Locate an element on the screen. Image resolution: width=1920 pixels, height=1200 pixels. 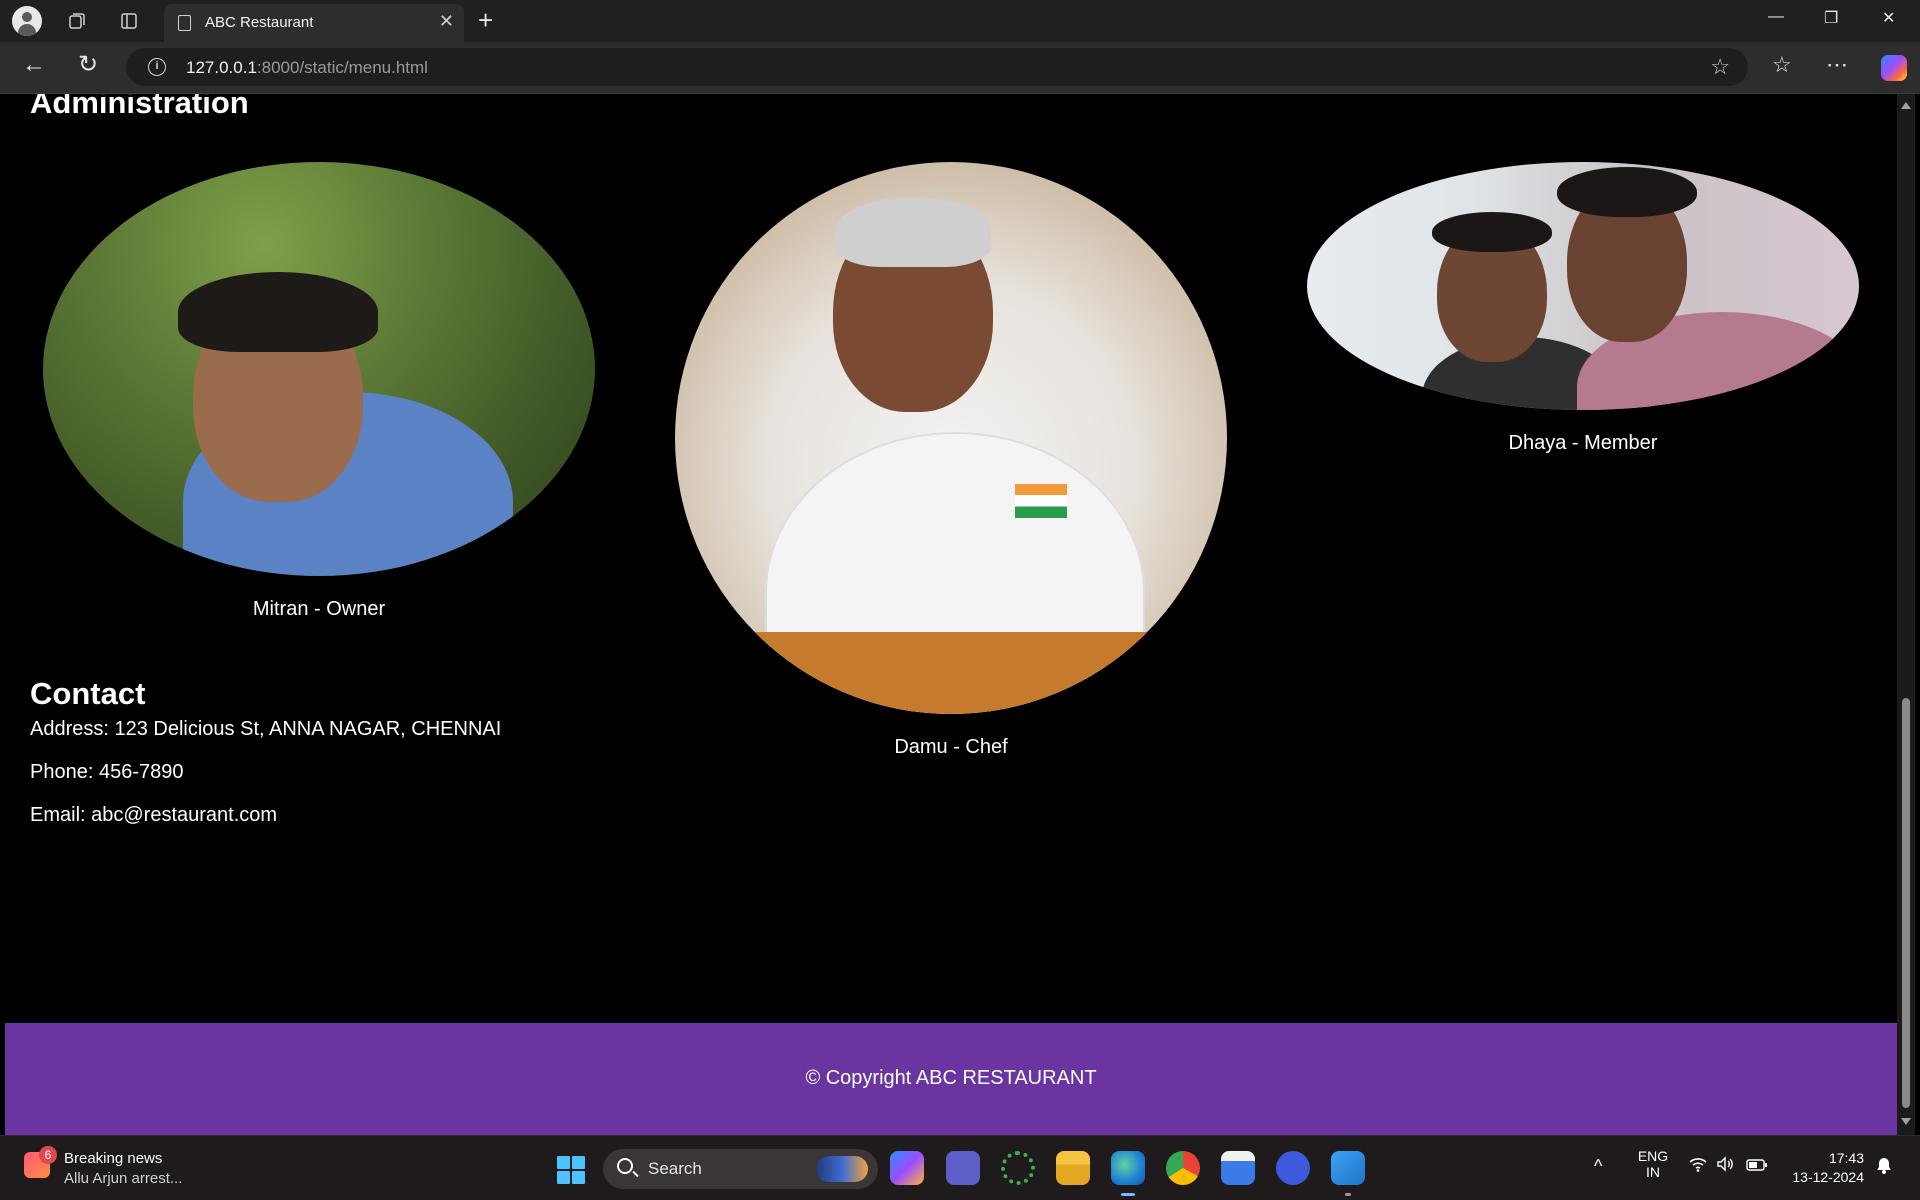
store-app-icon is located at coordinates (1238, 1168).